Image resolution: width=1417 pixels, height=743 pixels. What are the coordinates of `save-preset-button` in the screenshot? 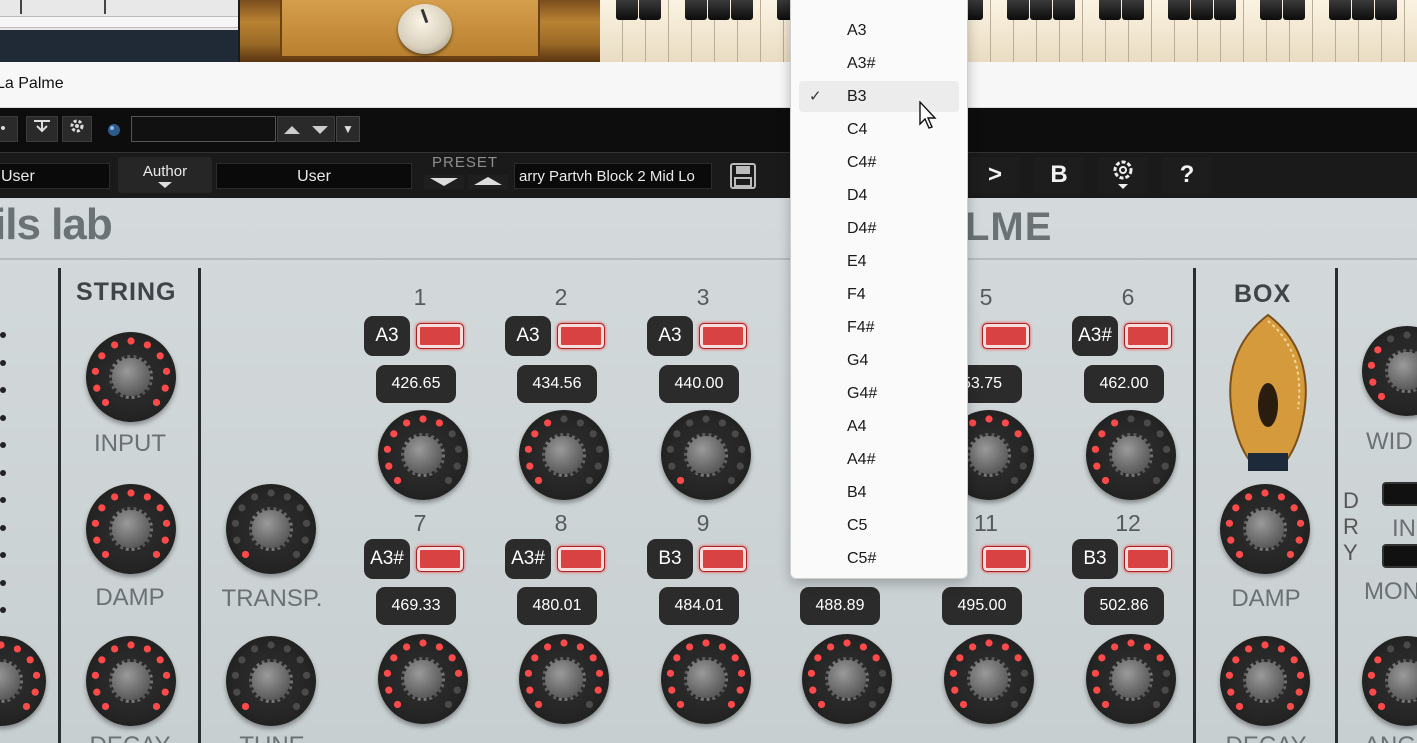 It's located at (743, 176).